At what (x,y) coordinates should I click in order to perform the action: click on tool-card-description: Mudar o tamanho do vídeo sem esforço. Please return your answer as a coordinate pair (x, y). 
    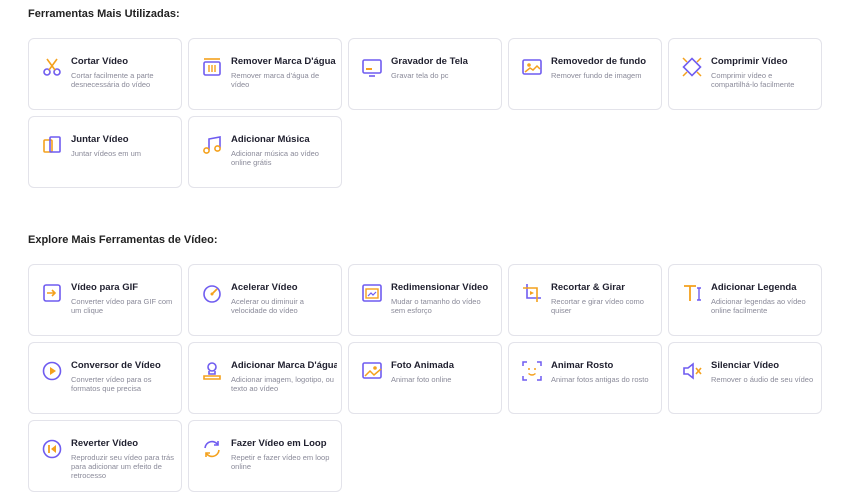
    Looking at the image, I should click on (436, 306).